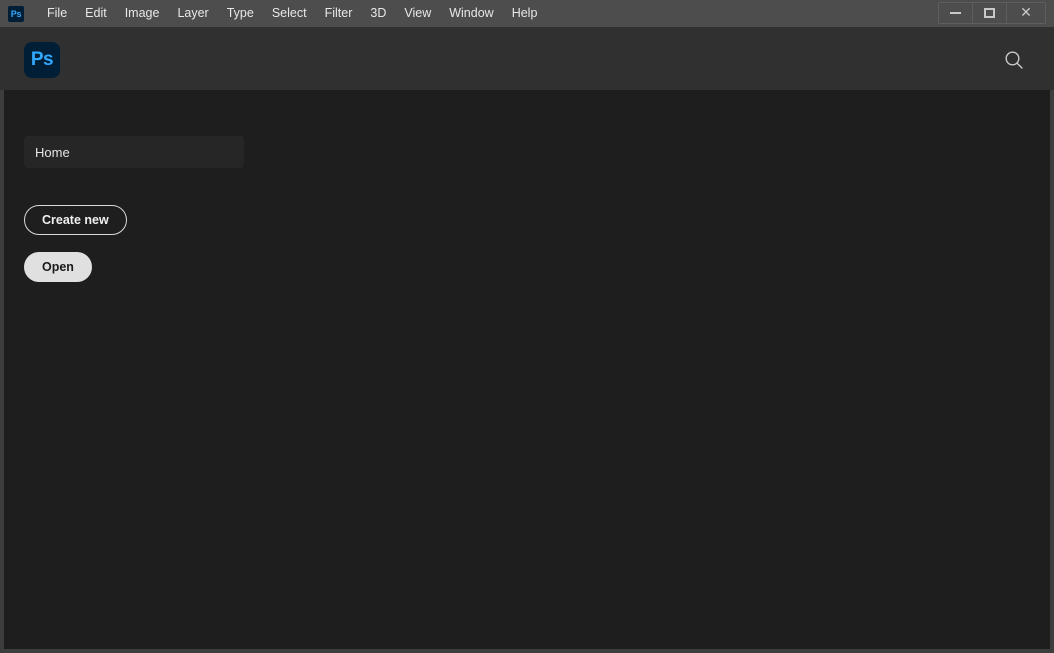 This screenshot has width=1054, height=653. I want to click on sidebar-item-home: Home, so click(134, 152).